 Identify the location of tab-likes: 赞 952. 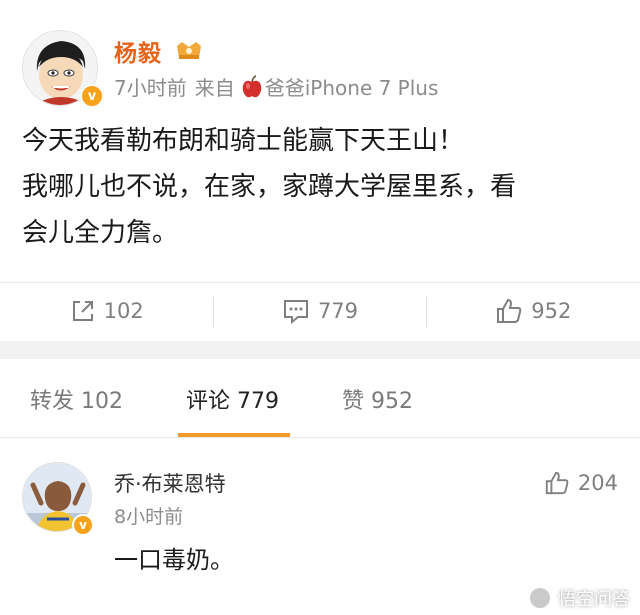
(377, 399).